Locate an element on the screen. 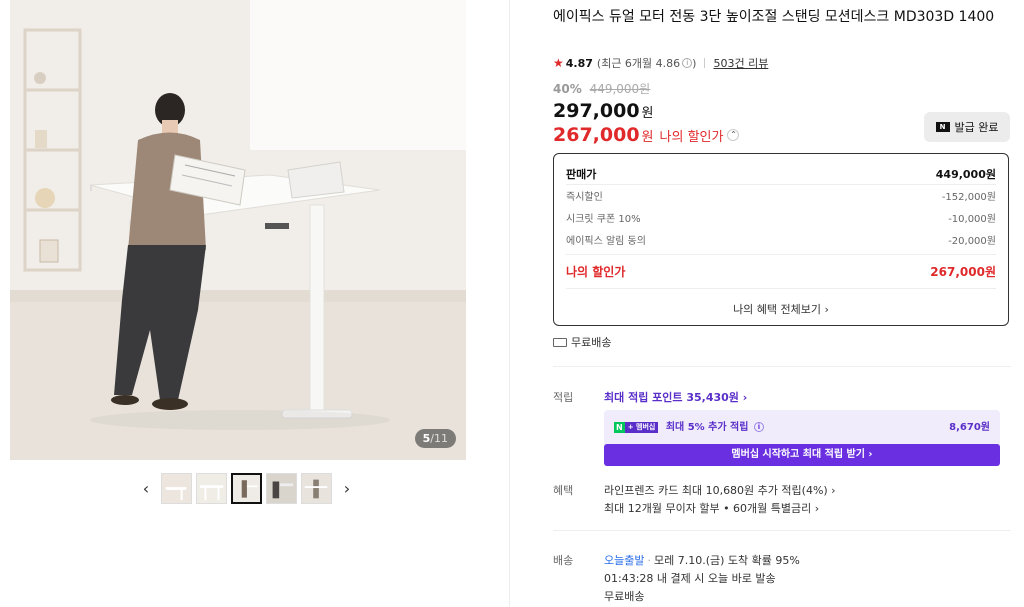 Image resolution: width=1024 pixels, height=607 pixels. breakdown-label: 판매가 is located at coordinates (581, 174).